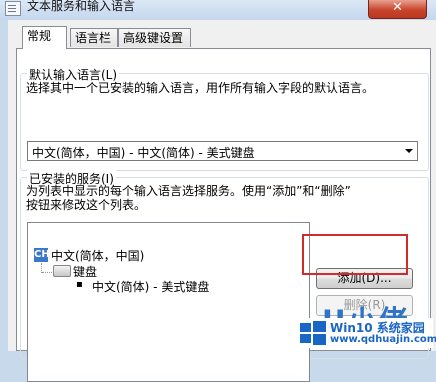 The width and height of the screenshot is (436, 382). Describe the element at coordinates (86, 205) in the screenshot. I see `installed-services-description-line2: 按钮来修改这个列表。` at that location.